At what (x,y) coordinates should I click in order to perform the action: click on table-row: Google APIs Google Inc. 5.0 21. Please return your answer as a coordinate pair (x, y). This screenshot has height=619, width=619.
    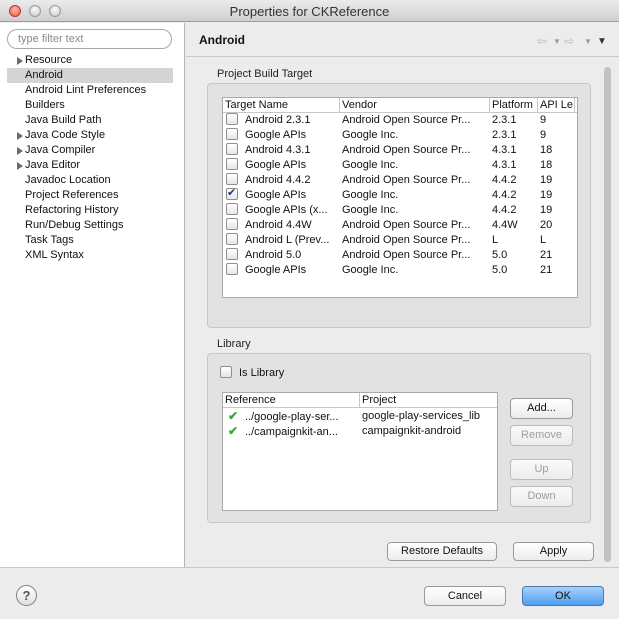
    Looking at the image, I should click on (400, 270).